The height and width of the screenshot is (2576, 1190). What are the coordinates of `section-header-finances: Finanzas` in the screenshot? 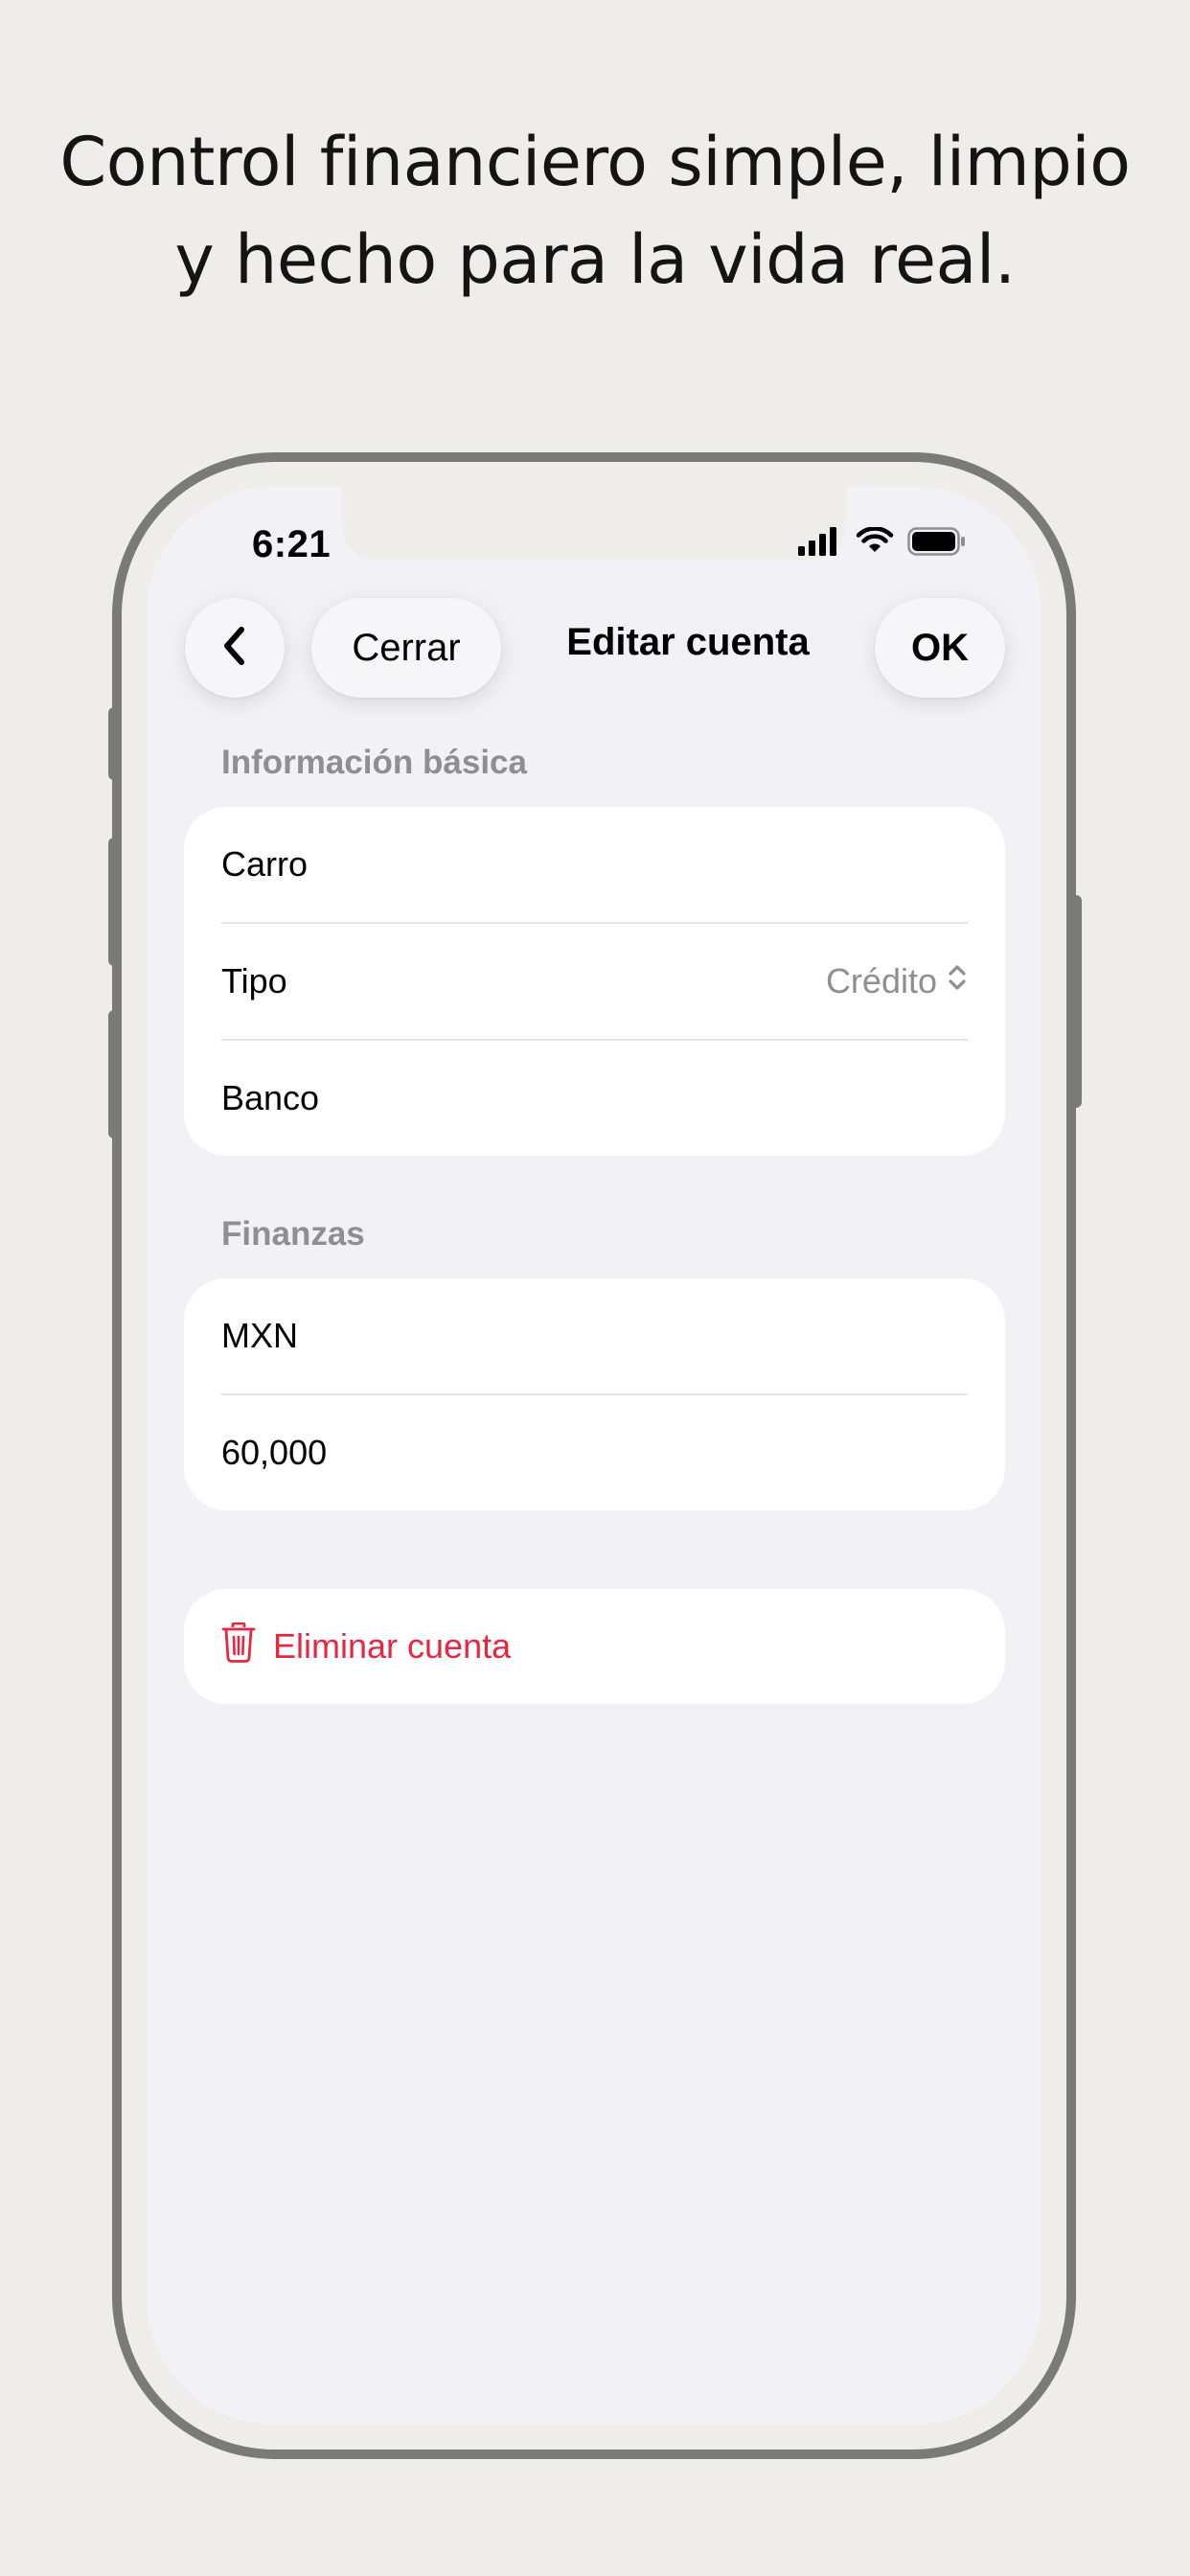 It's located at (293, 1234).